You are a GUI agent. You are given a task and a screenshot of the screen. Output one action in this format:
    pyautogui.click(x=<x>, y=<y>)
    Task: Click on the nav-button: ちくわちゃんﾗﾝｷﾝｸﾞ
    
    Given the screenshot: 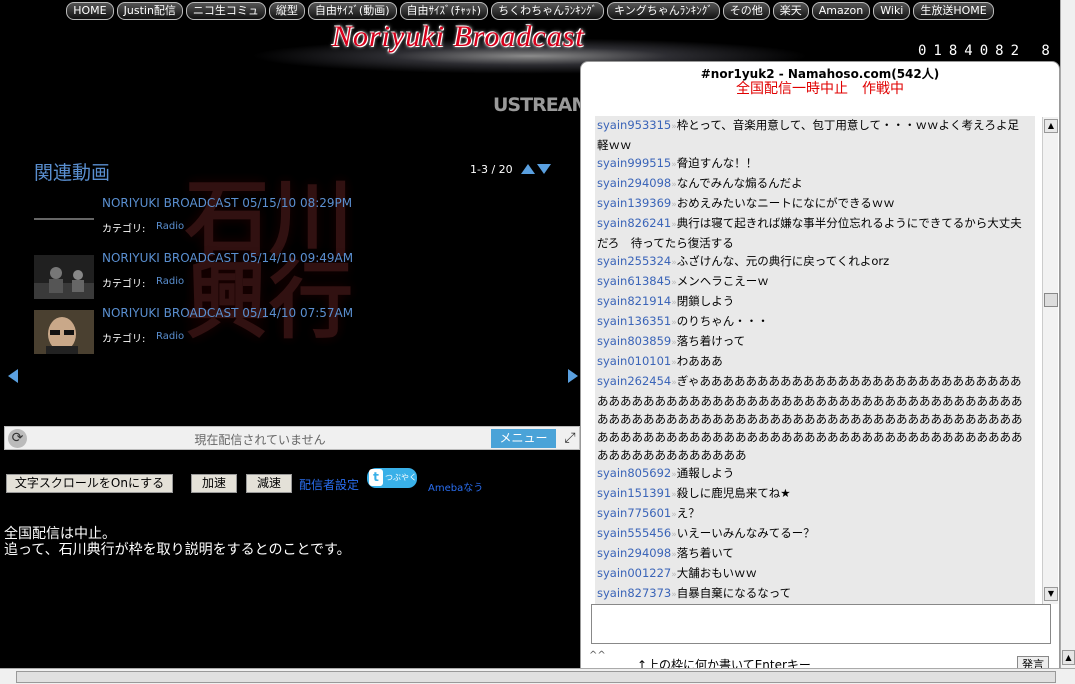 What is the action you would take?
    pyautogui.click(x=548, y=11)
    